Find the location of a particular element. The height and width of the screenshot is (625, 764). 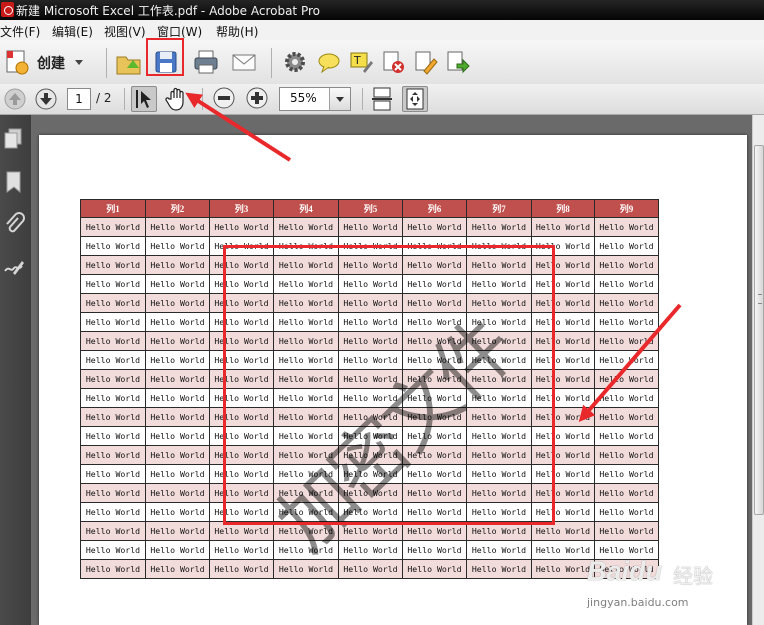

gear-icon is located at coordinates (295, 62).